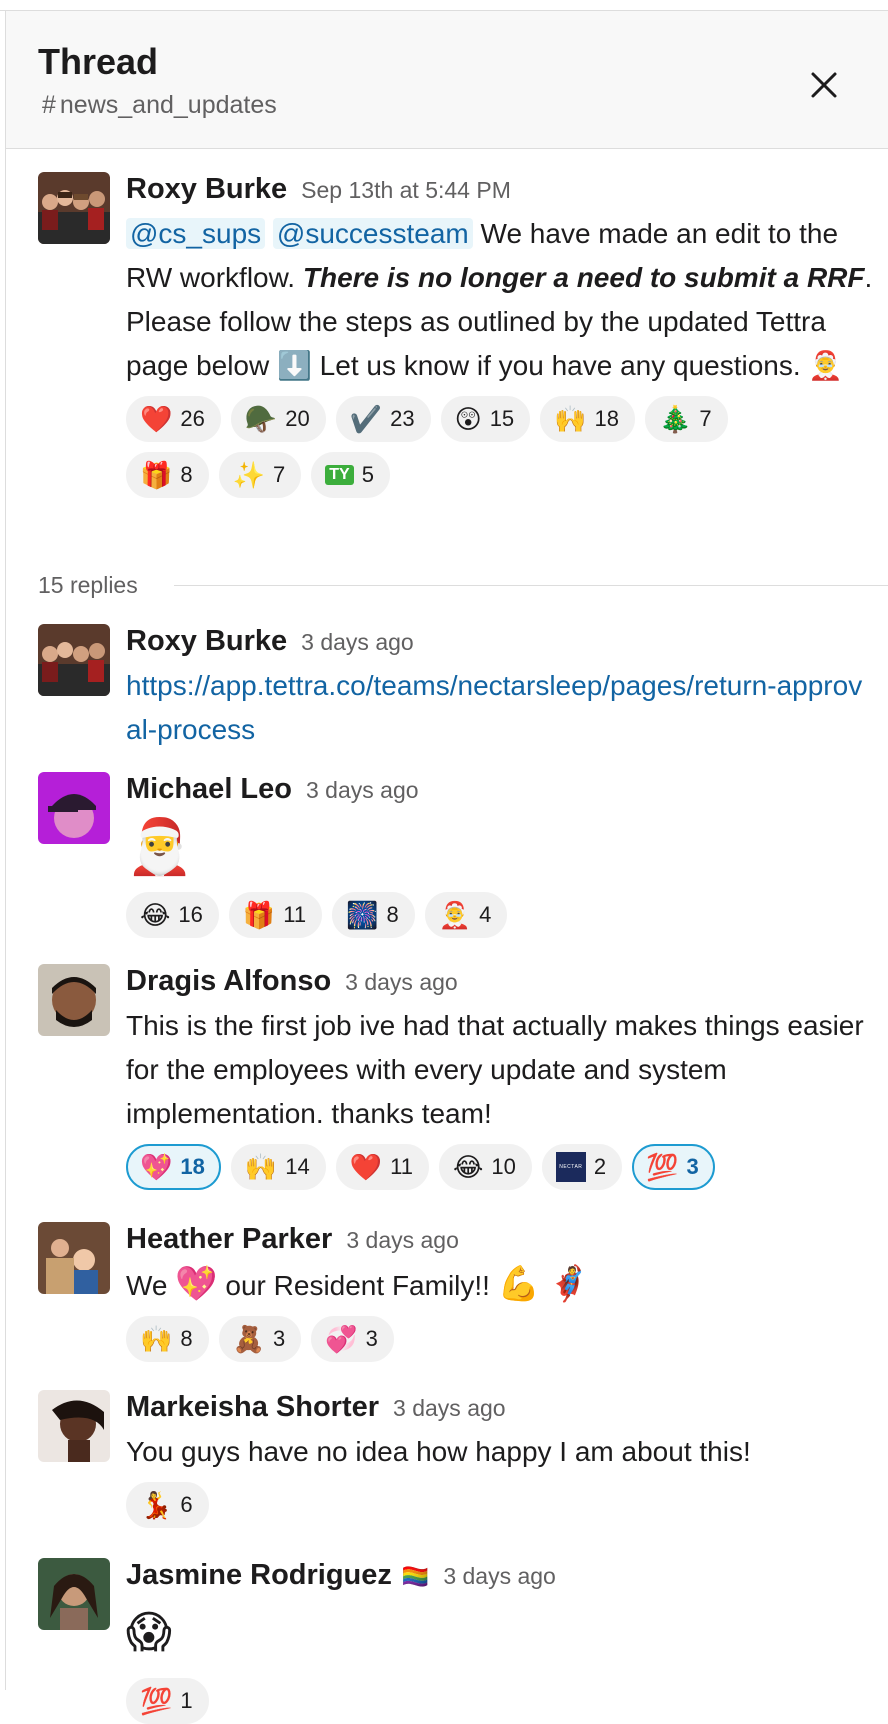 This screenshot has height=1724, width=888. What do you see at coordinates (485, 1167) in the screenshot?
I see `reaction-joy: 😂 10` at bounding box center [485, 1167].